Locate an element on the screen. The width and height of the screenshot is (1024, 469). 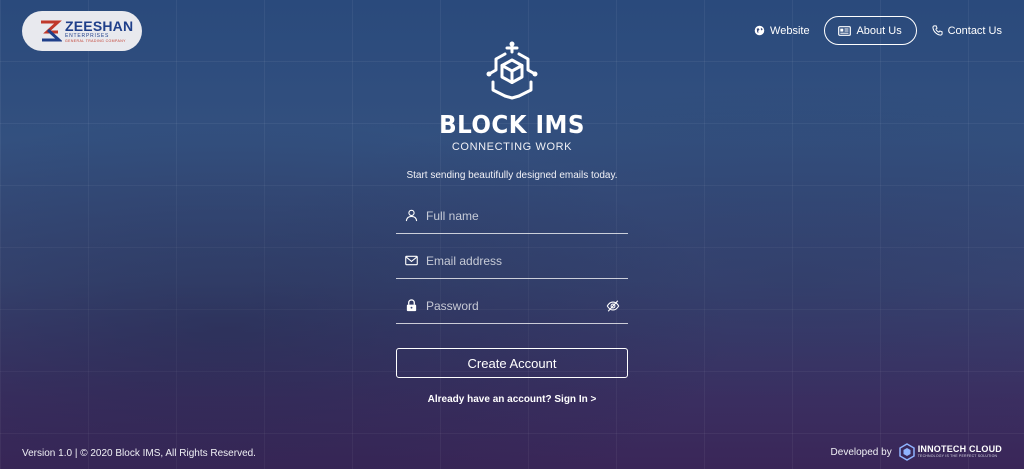
nav-website-link: Website is located at coordinates (782, 31).